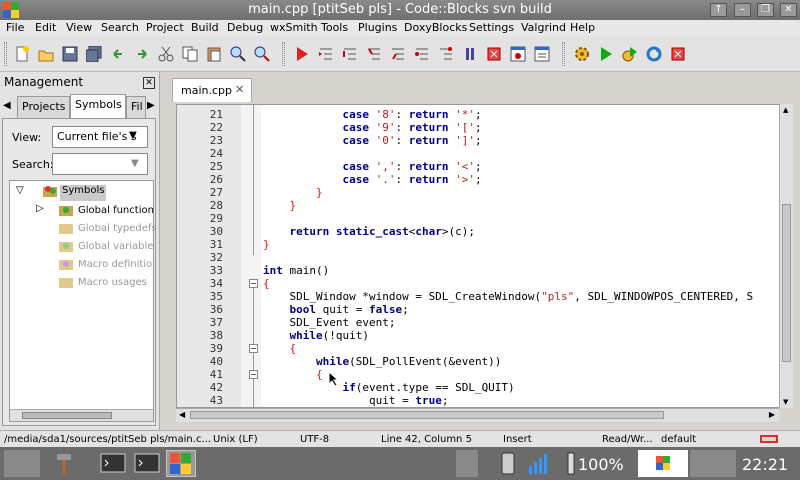 This screenshot has width=800, height=480. I want to click on rebuild-icon, so click(654, 54).